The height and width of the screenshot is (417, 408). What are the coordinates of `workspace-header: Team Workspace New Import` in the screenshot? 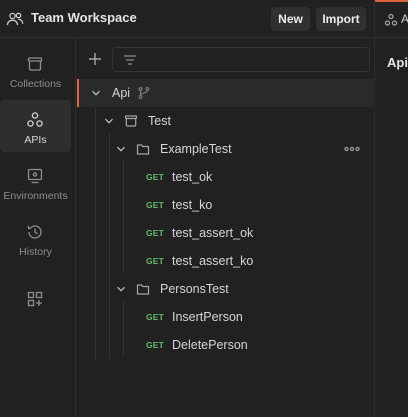 It's located at (186, 19).